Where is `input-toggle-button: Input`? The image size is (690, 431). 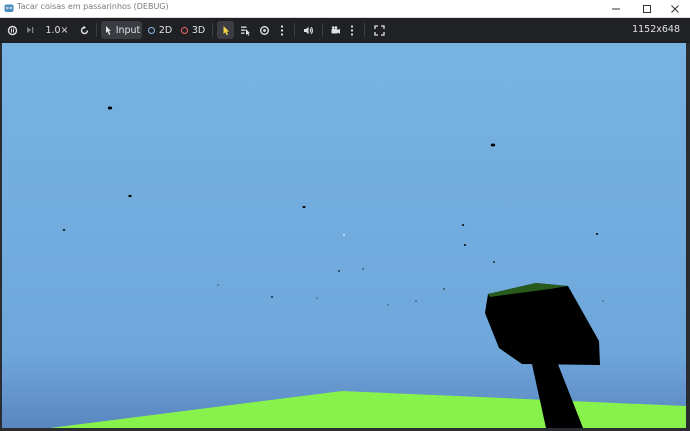 input-toggle-button: Input is located at coordinates (121, 30).